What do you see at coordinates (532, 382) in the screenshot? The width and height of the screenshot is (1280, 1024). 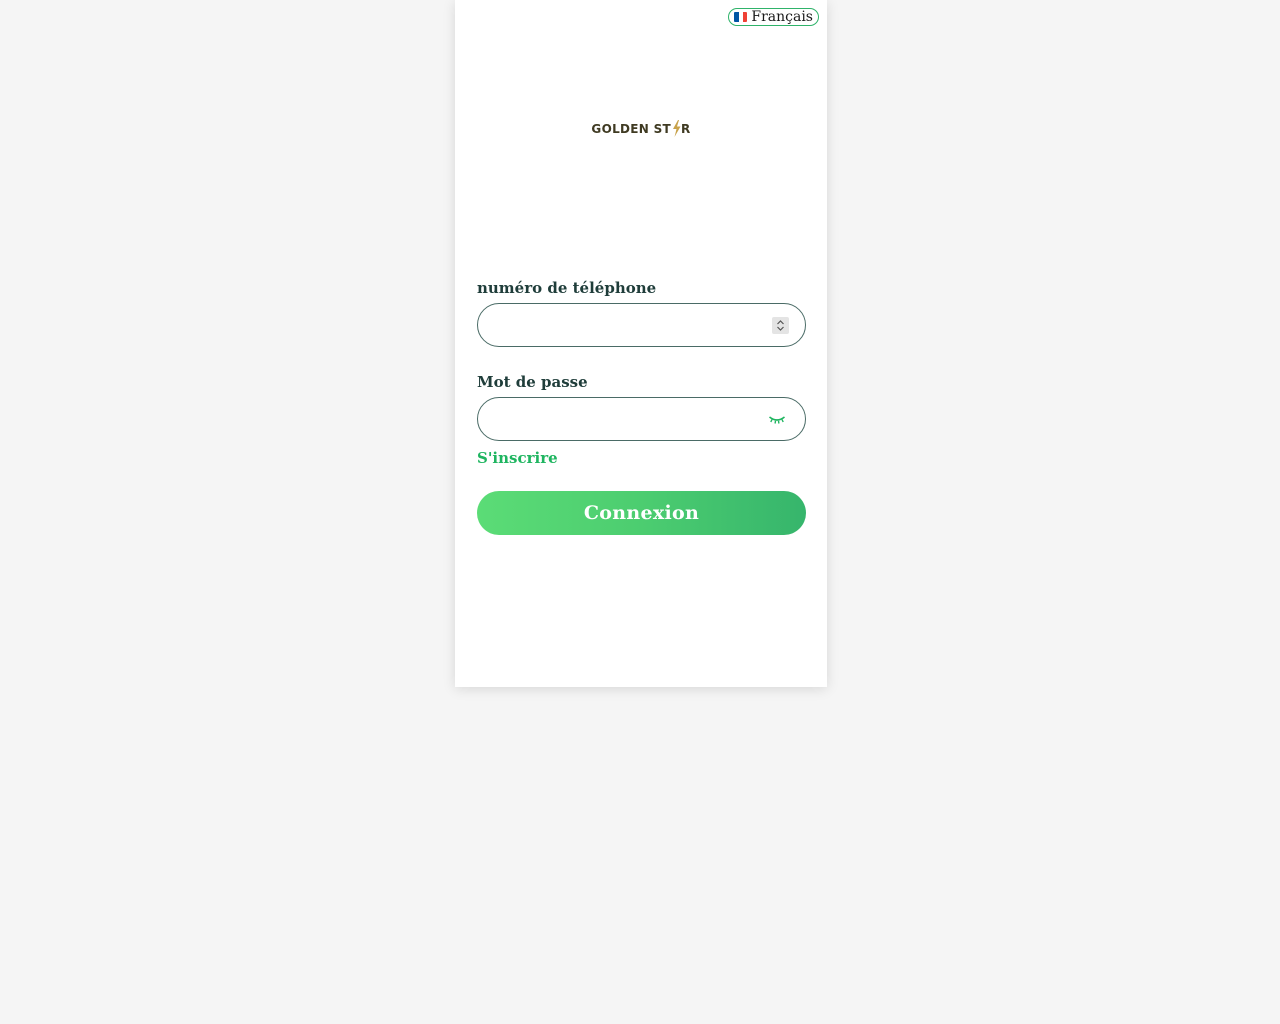 I see `password-label: Mot de passe` at bounding box center [532, 382].